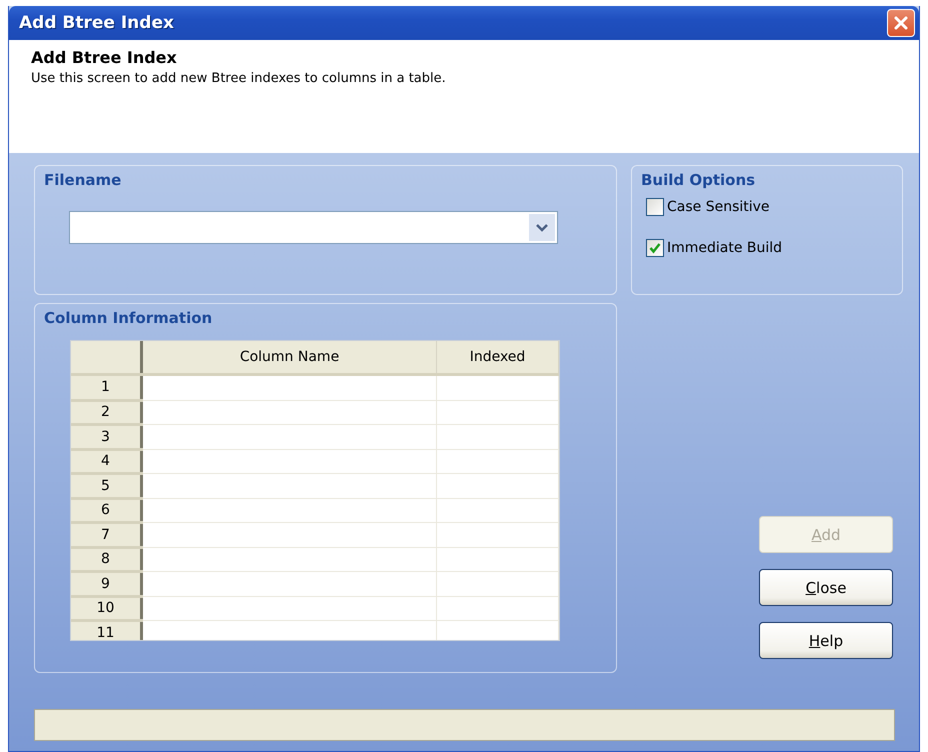 This screenshot has height=752, width=928. Describe the element at coordinates (106, 534) in the screenshot. I see `row-number: 7` at that location.